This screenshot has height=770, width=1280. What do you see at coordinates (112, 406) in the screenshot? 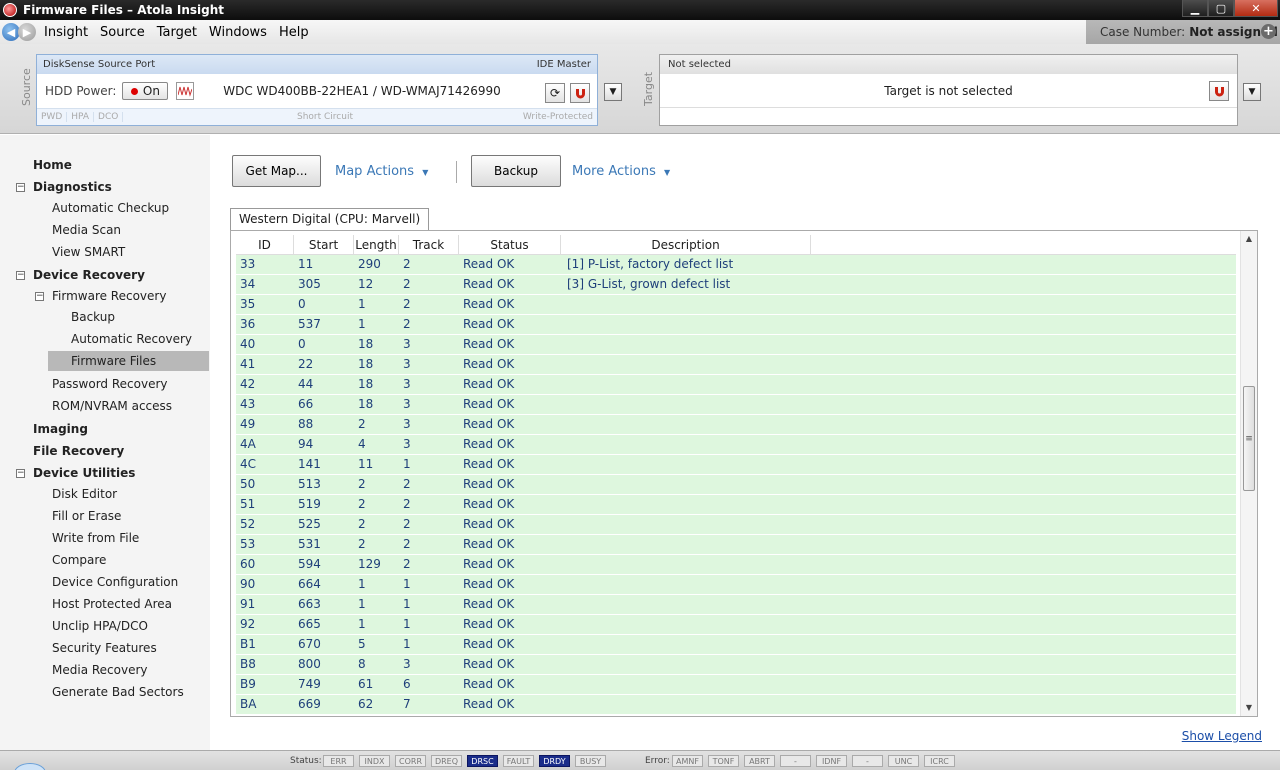
I see `nav-rom-nvram: ROM/NVRAM access` at bounding box center [112, 406].